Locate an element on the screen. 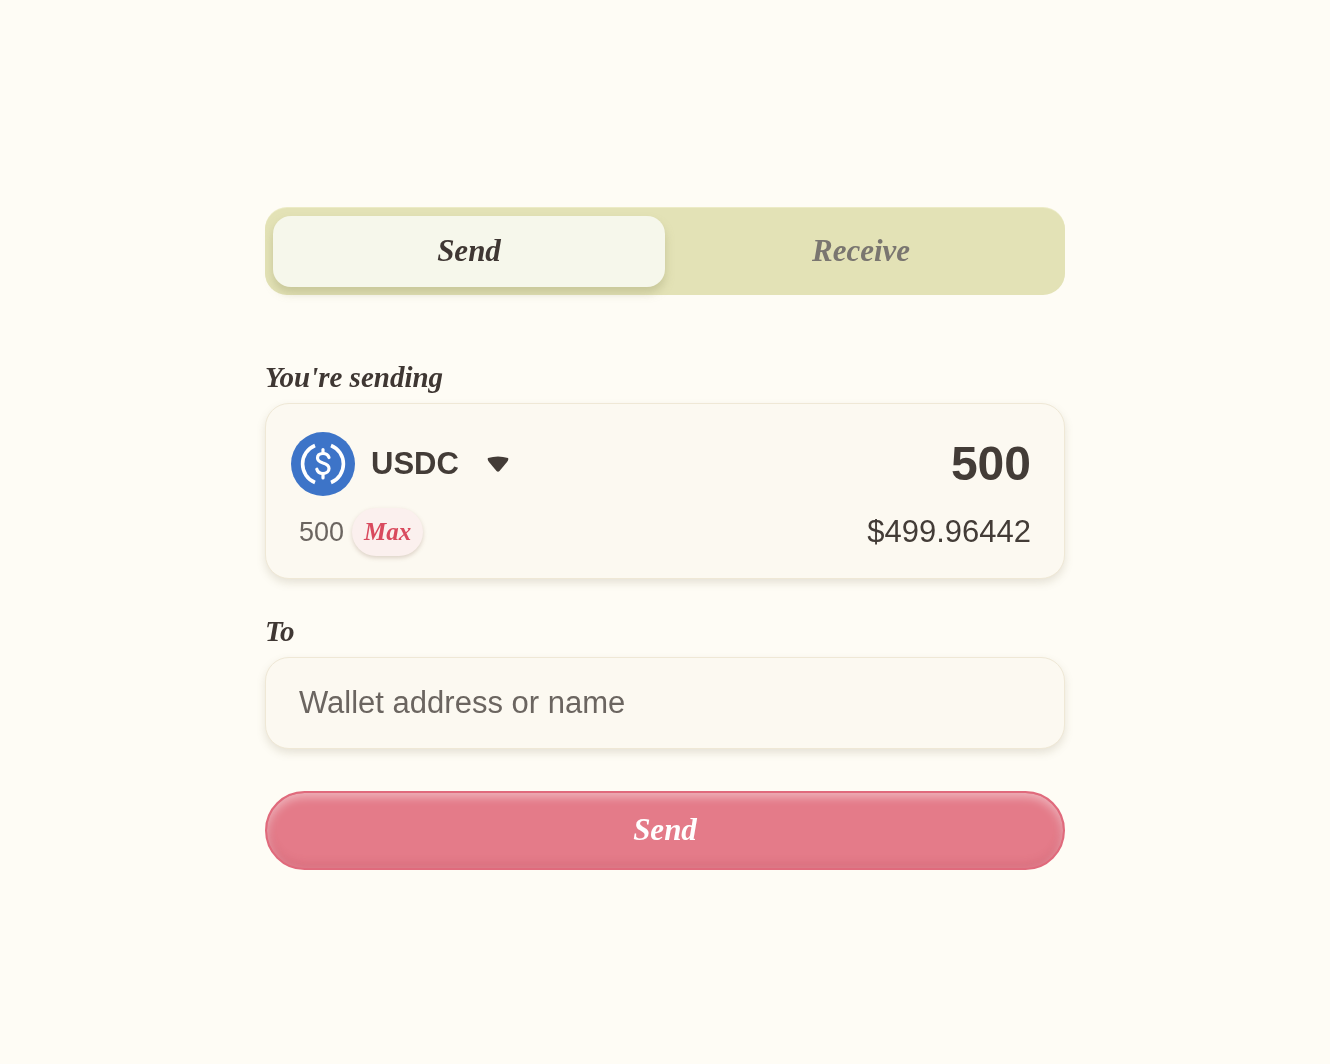 The image size is (1330, 1064). token-symbol: USDC is located at coordinates (415, 463).